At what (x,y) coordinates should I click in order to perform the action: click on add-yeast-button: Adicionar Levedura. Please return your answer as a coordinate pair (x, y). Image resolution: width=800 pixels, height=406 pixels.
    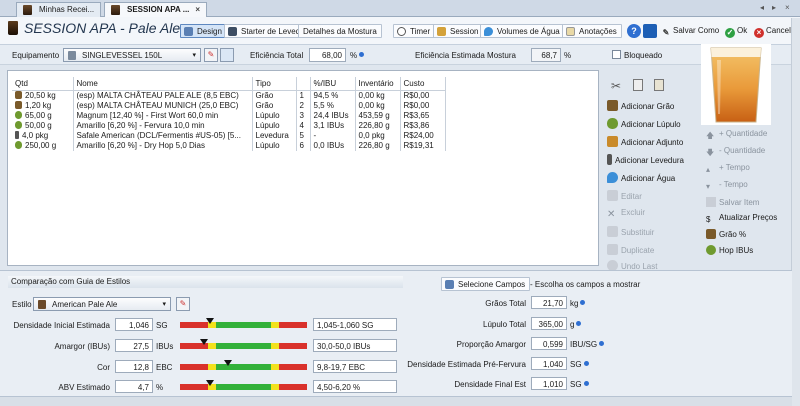
    Looking at the image, I should click on (645, 161).